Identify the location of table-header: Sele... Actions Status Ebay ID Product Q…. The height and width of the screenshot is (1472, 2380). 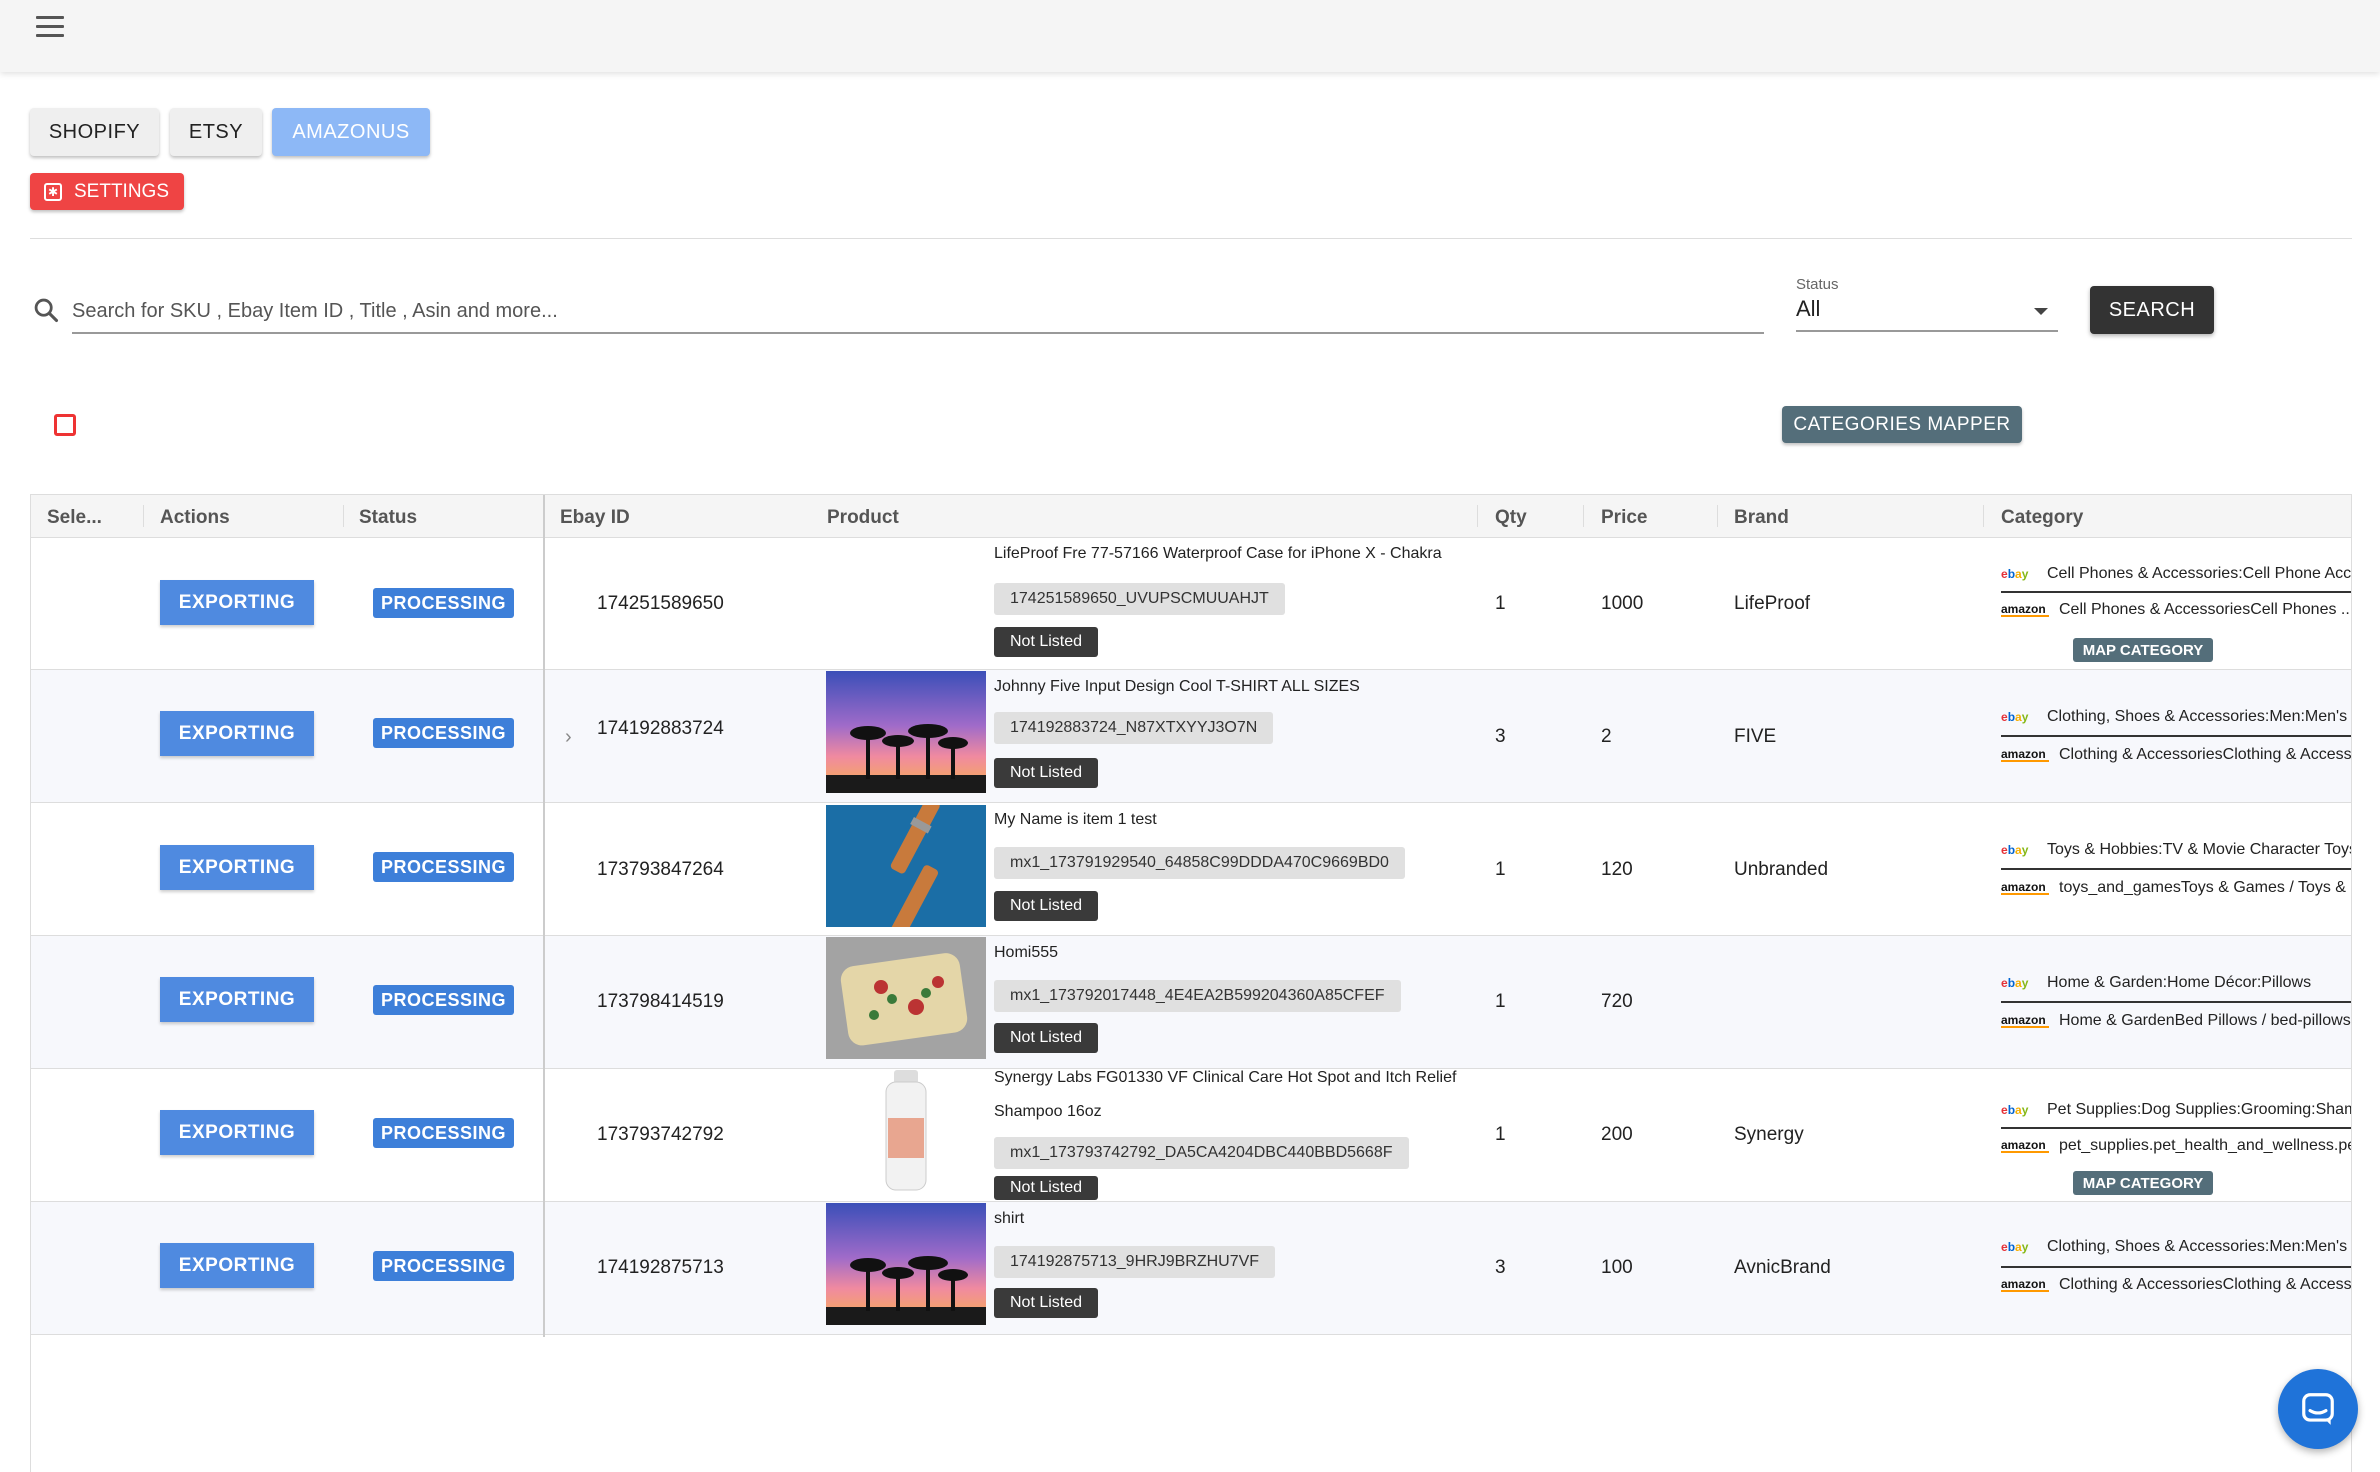
(1191, 516).